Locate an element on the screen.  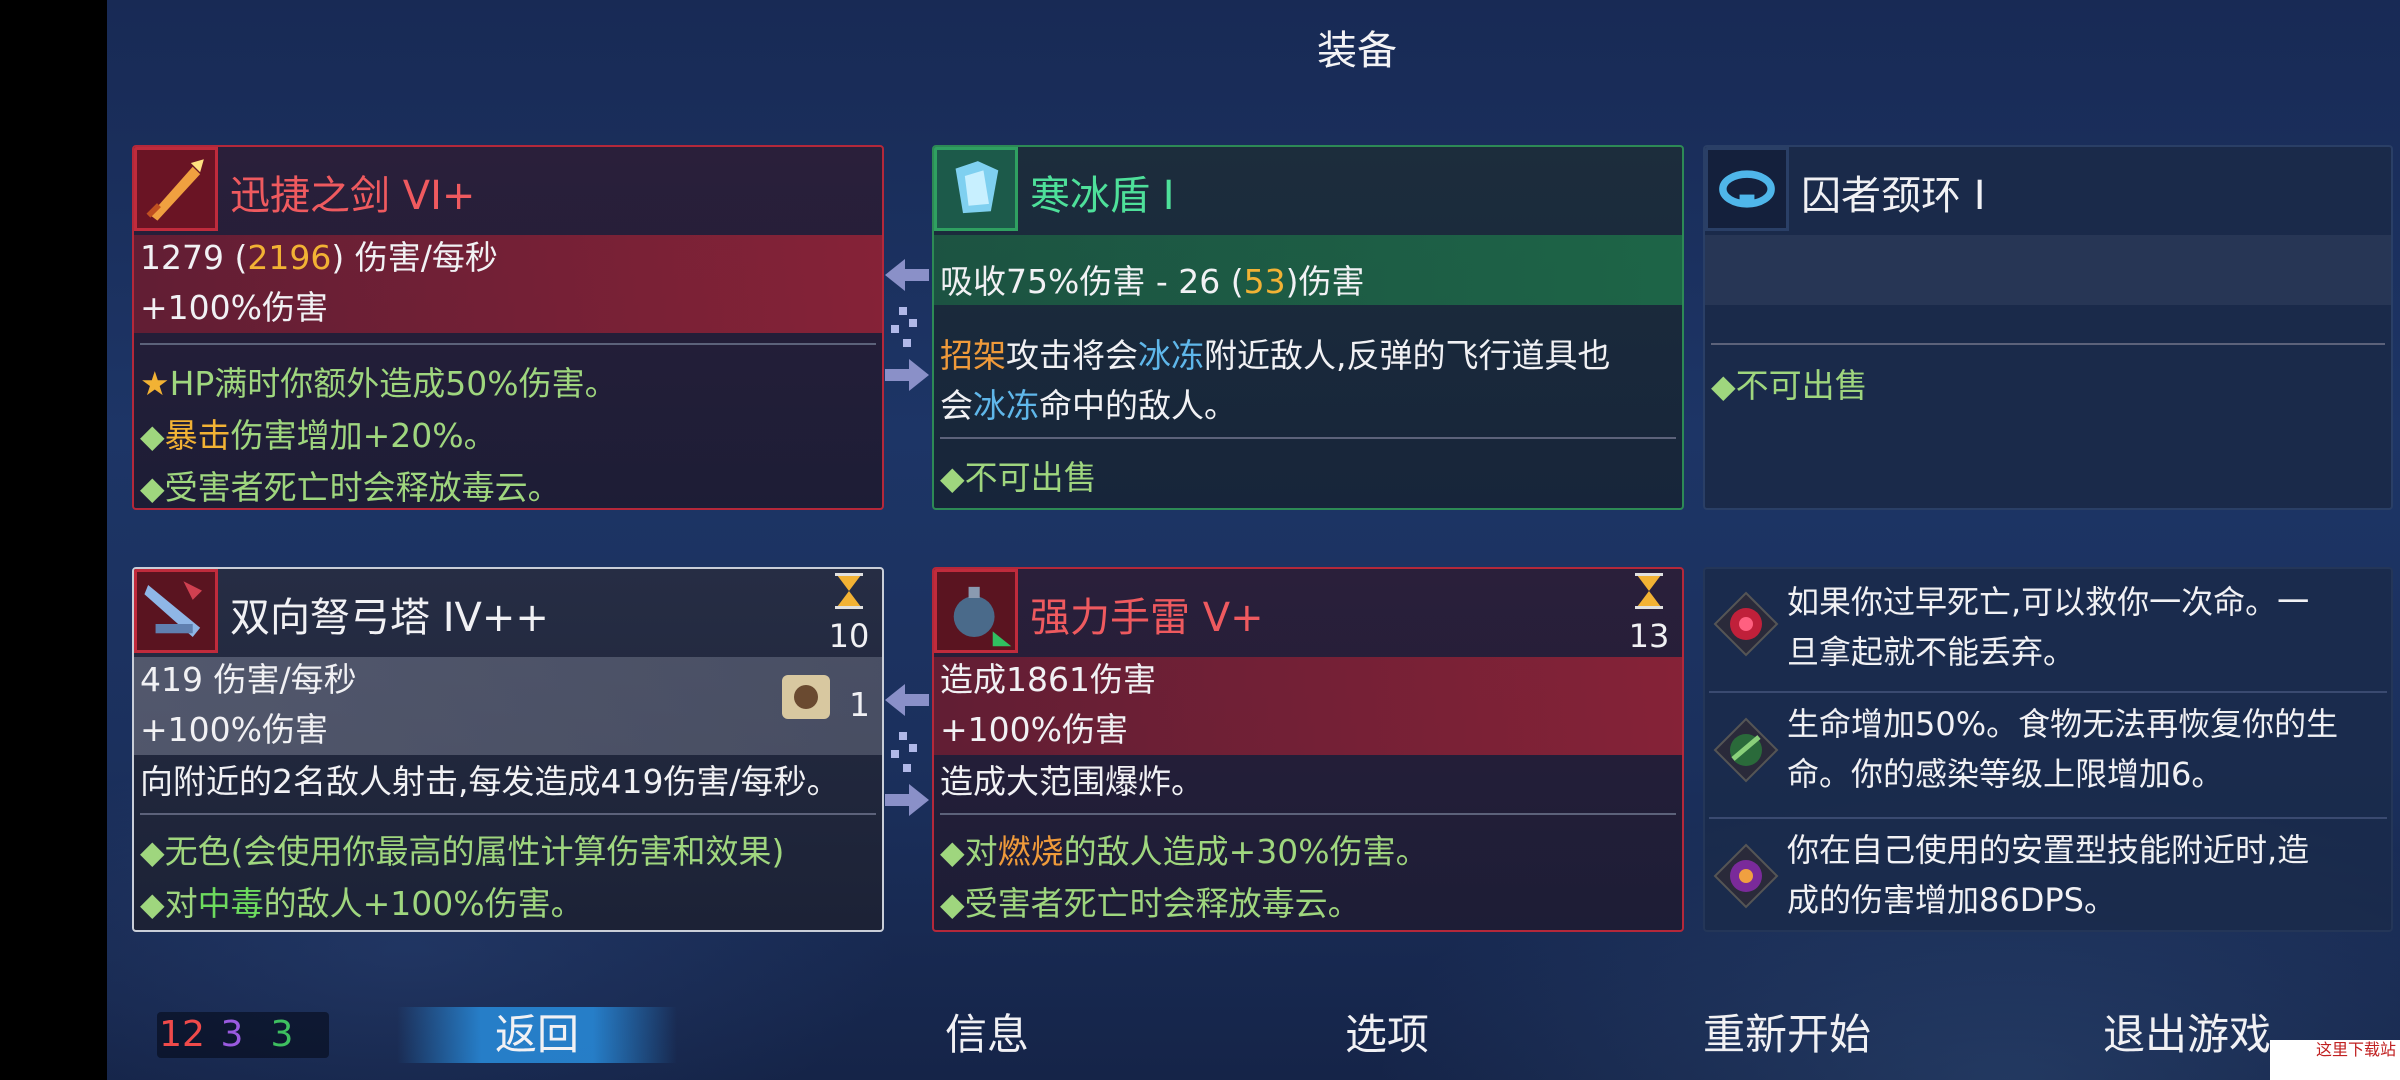
affix-burning: ◆对燃烧的敌人造成+30%伤害。 is located at coordinates (1184, 851).